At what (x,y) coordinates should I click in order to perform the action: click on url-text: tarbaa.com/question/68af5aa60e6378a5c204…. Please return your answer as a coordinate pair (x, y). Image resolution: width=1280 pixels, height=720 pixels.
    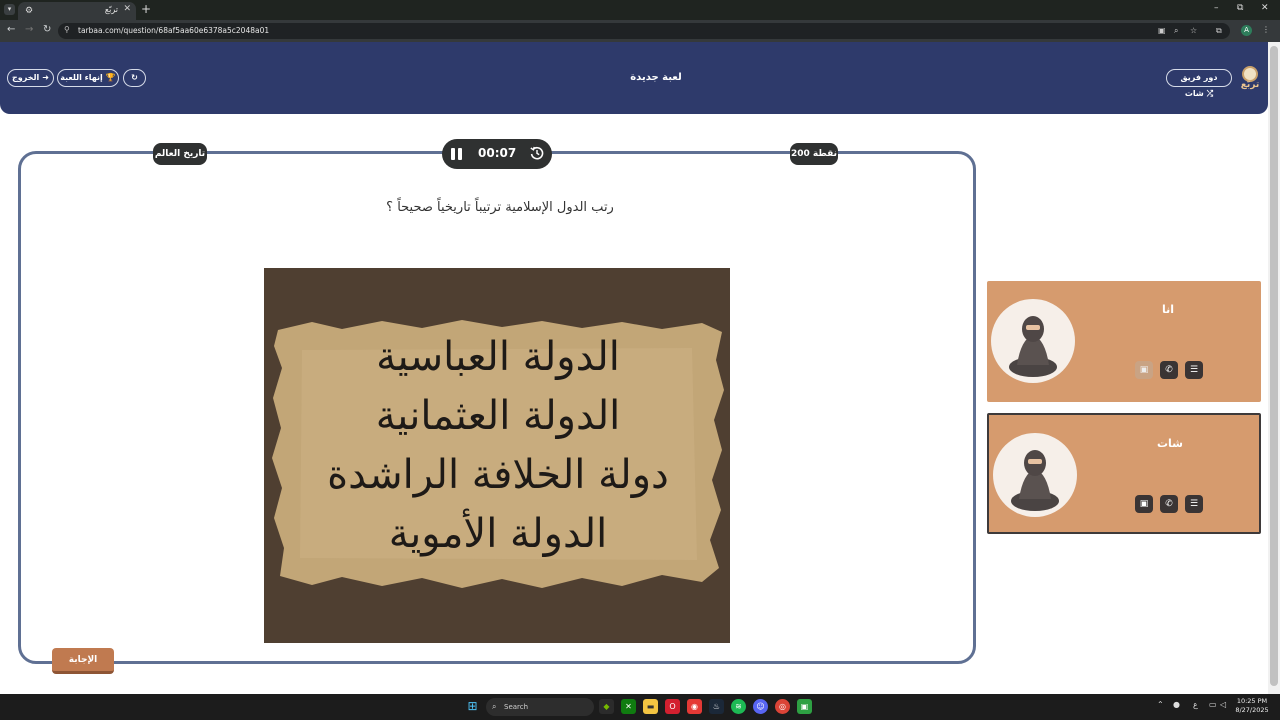
    Looking at the image, I should click on (174, 30).